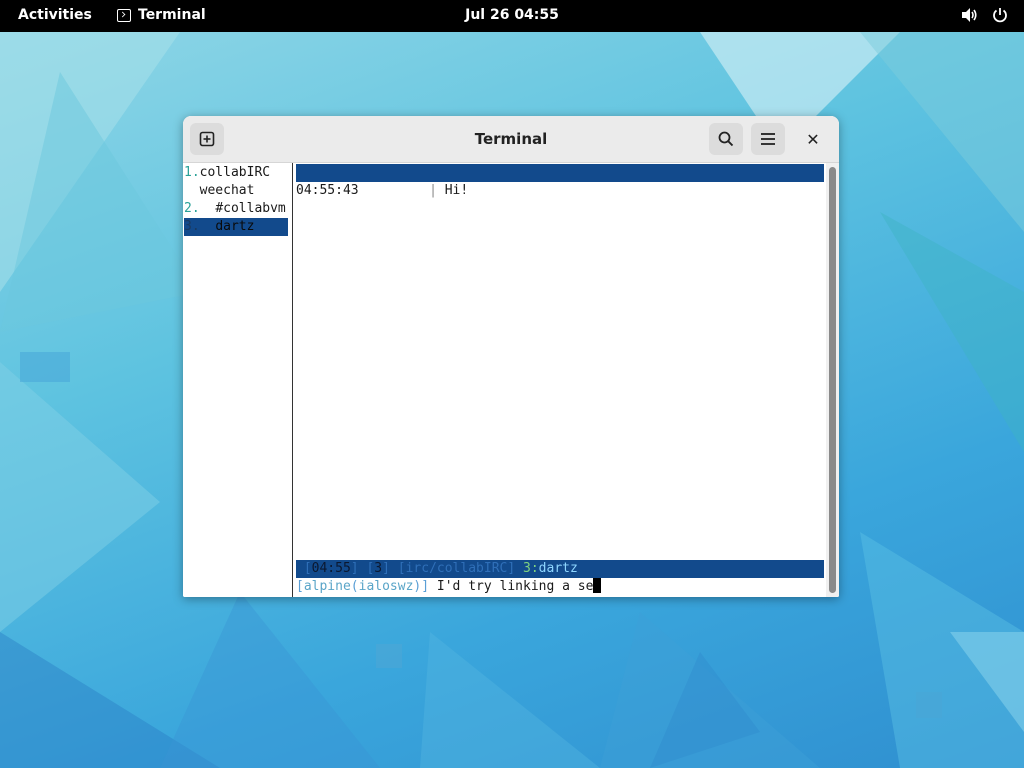 Image resolution: width=1024 pixels, height=768 pixels. I want to click on input-host: alpine, so click(327, 586).